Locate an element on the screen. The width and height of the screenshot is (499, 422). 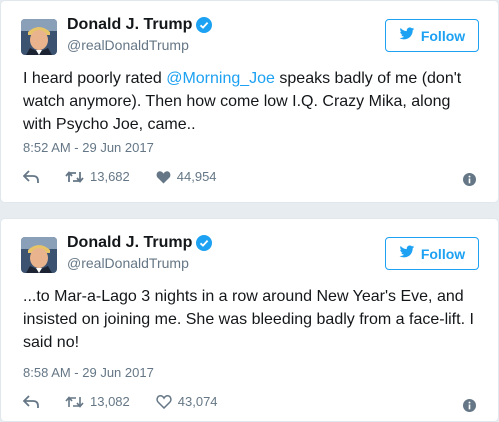
like-button: 44,954 is located at coordinates (186, 176).